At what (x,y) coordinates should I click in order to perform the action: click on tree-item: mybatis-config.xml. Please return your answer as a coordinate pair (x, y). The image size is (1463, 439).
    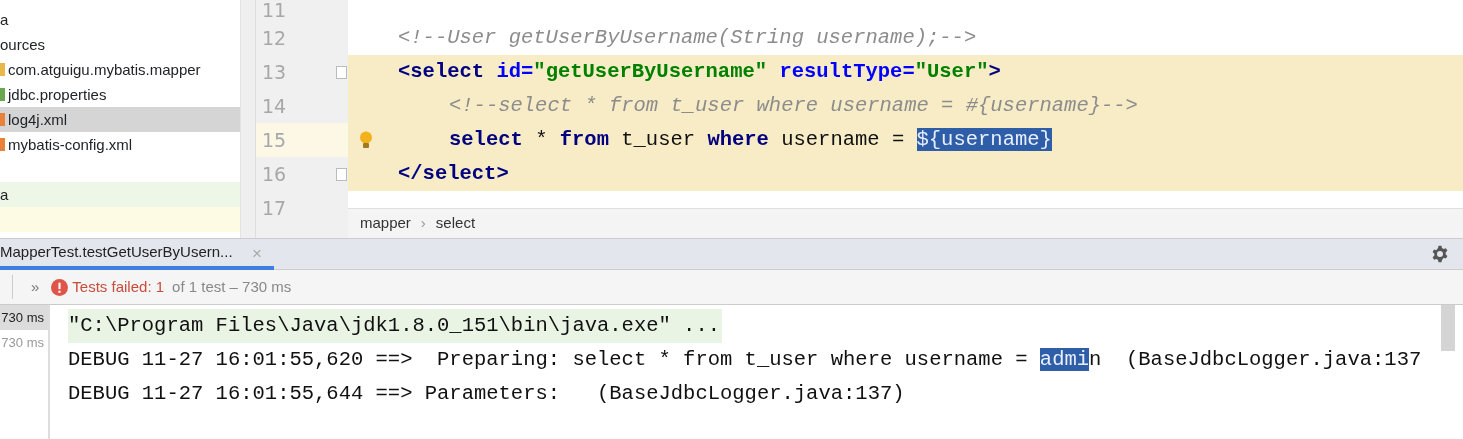
    Looking at the image, I should click on (70, 144).